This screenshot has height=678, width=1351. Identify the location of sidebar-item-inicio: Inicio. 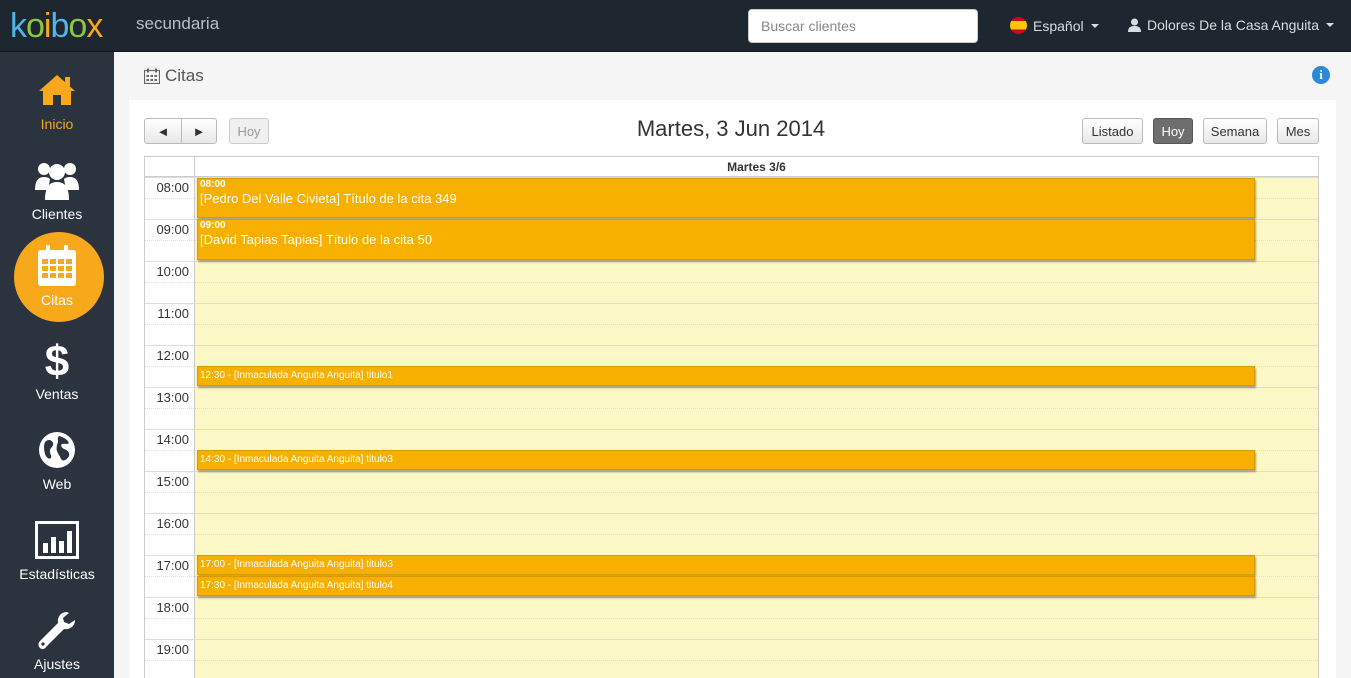
(57, 113).